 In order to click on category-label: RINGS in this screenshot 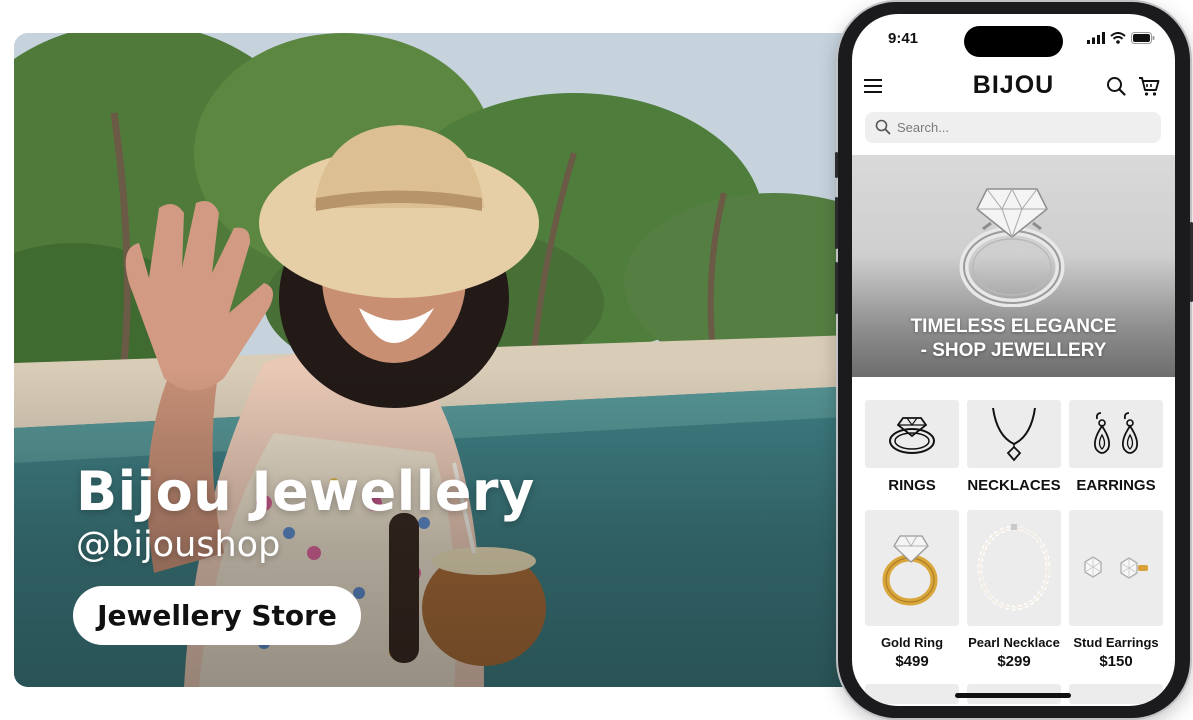, I will do `click(912, 485)`.